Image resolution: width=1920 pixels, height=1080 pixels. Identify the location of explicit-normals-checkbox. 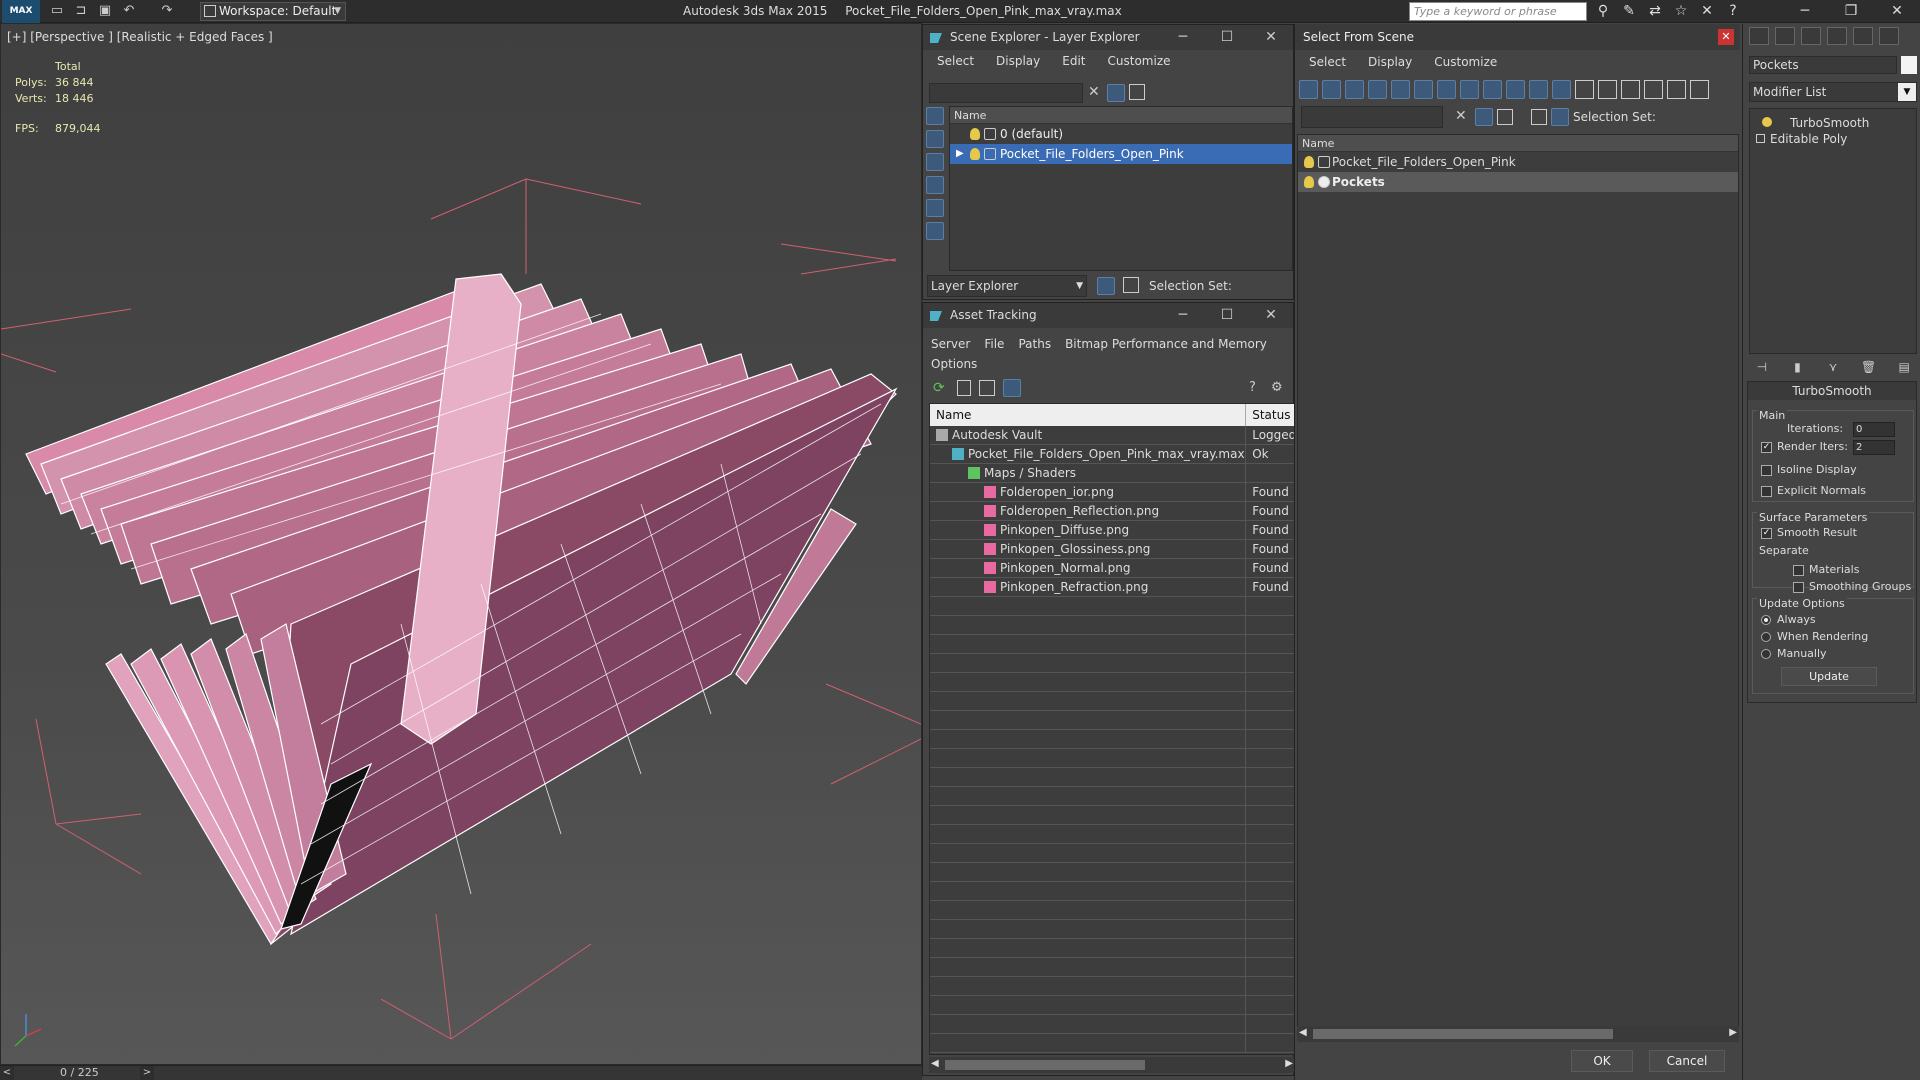
(1766, 491).